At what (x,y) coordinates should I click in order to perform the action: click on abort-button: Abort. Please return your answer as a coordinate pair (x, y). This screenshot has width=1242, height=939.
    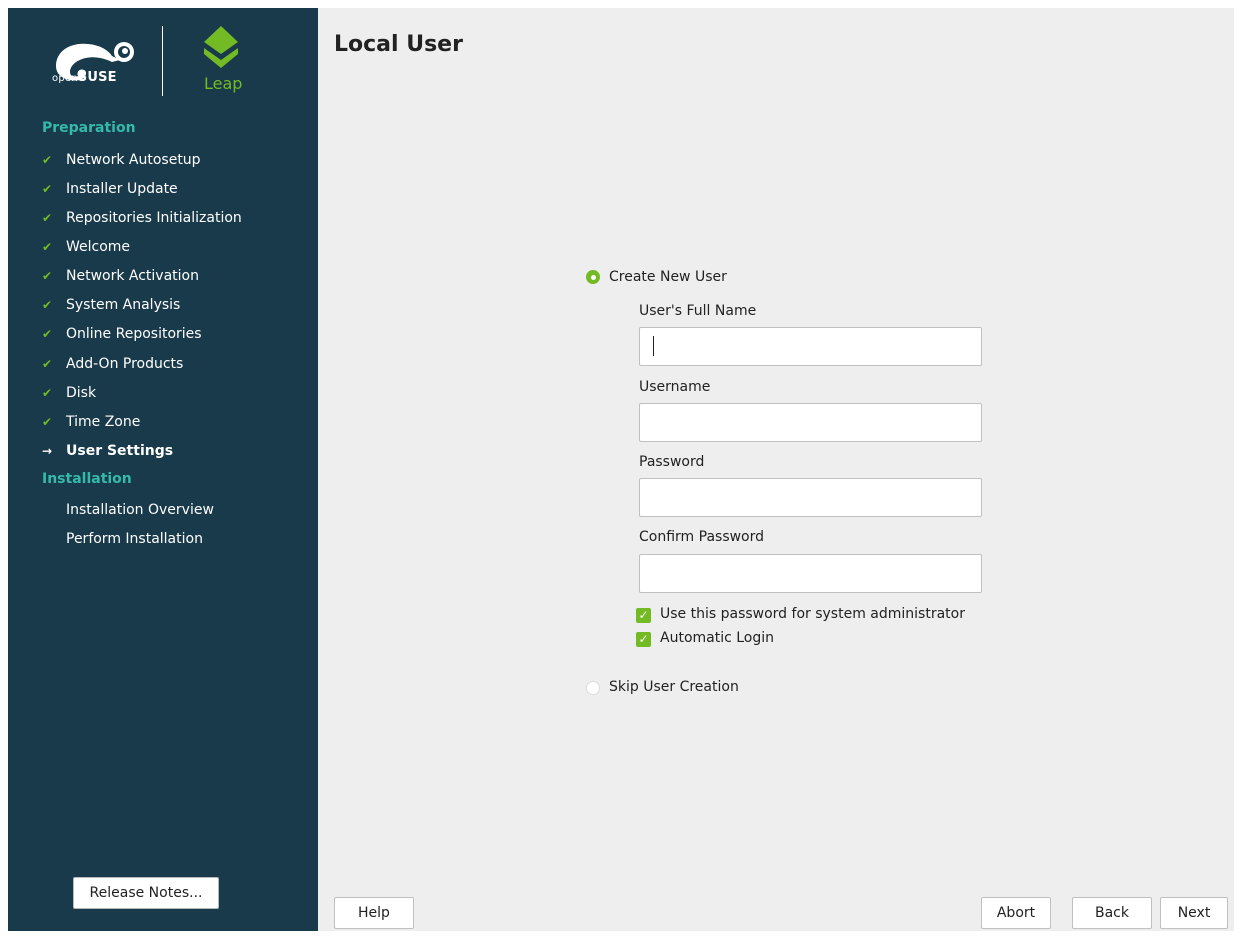
    Looking at the image, I should click on (1016, 913).